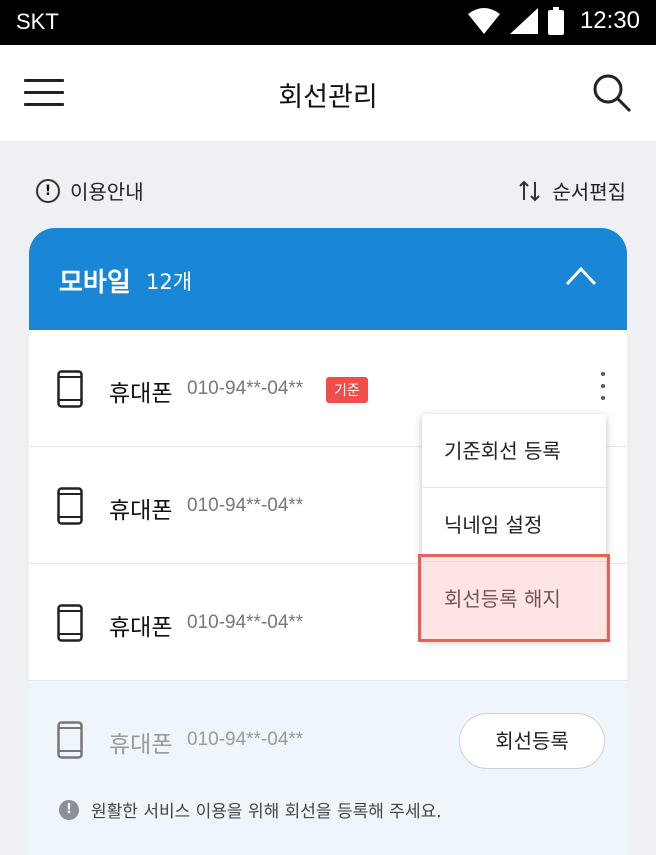  I want to click on toolbar-row: ! 이용안내 순서편집, so click(328, 188).